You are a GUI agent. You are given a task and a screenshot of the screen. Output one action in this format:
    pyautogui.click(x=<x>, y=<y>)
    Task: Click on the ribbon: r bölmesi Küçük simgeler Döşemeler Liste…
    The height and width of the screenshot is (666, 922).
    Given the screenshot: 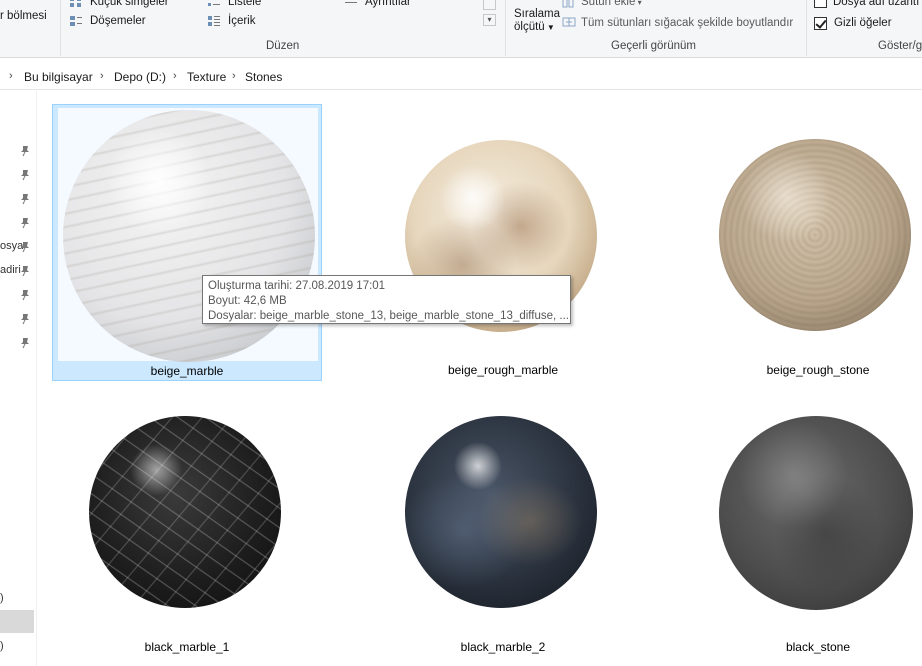 What is the action you would take?
    pyautogui.click(x=461, y=29)
    